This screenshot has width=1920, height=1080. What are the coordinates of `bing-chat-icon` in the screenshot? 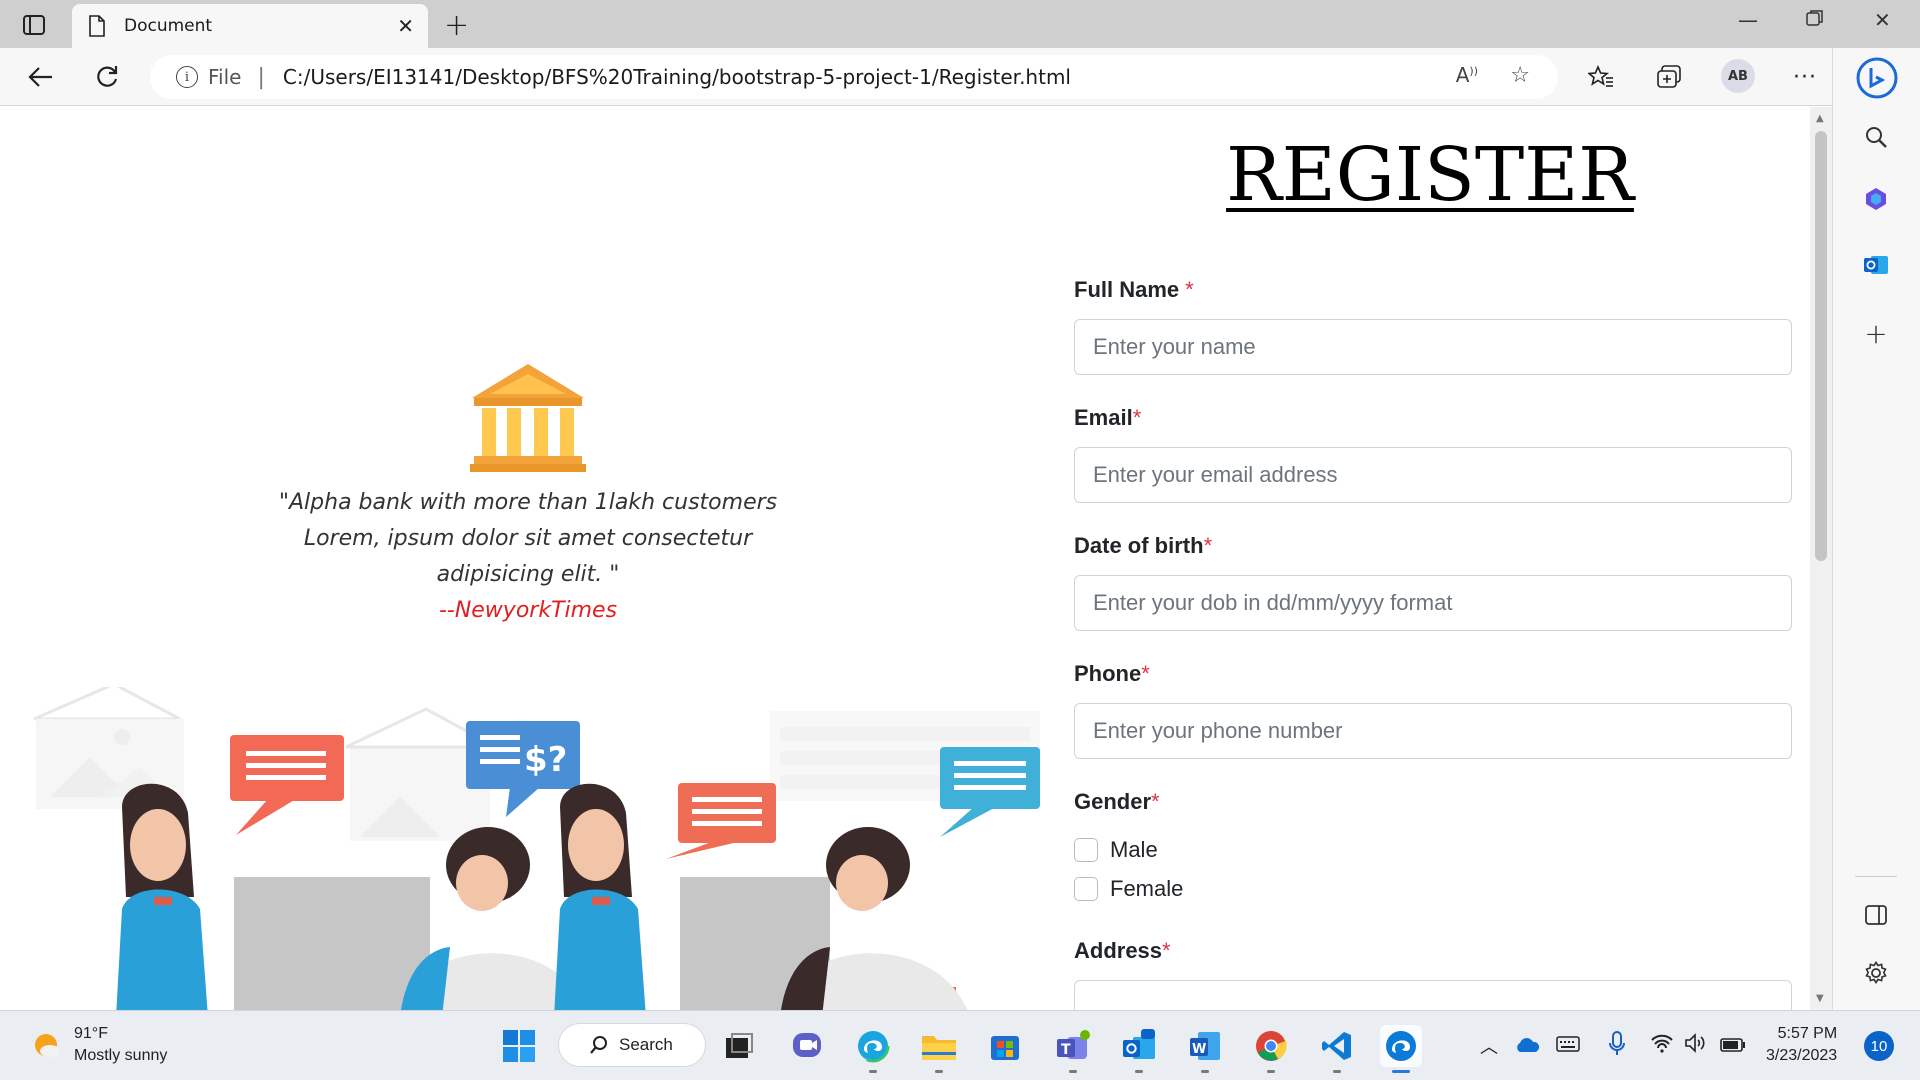 It's located at (1877, 78).